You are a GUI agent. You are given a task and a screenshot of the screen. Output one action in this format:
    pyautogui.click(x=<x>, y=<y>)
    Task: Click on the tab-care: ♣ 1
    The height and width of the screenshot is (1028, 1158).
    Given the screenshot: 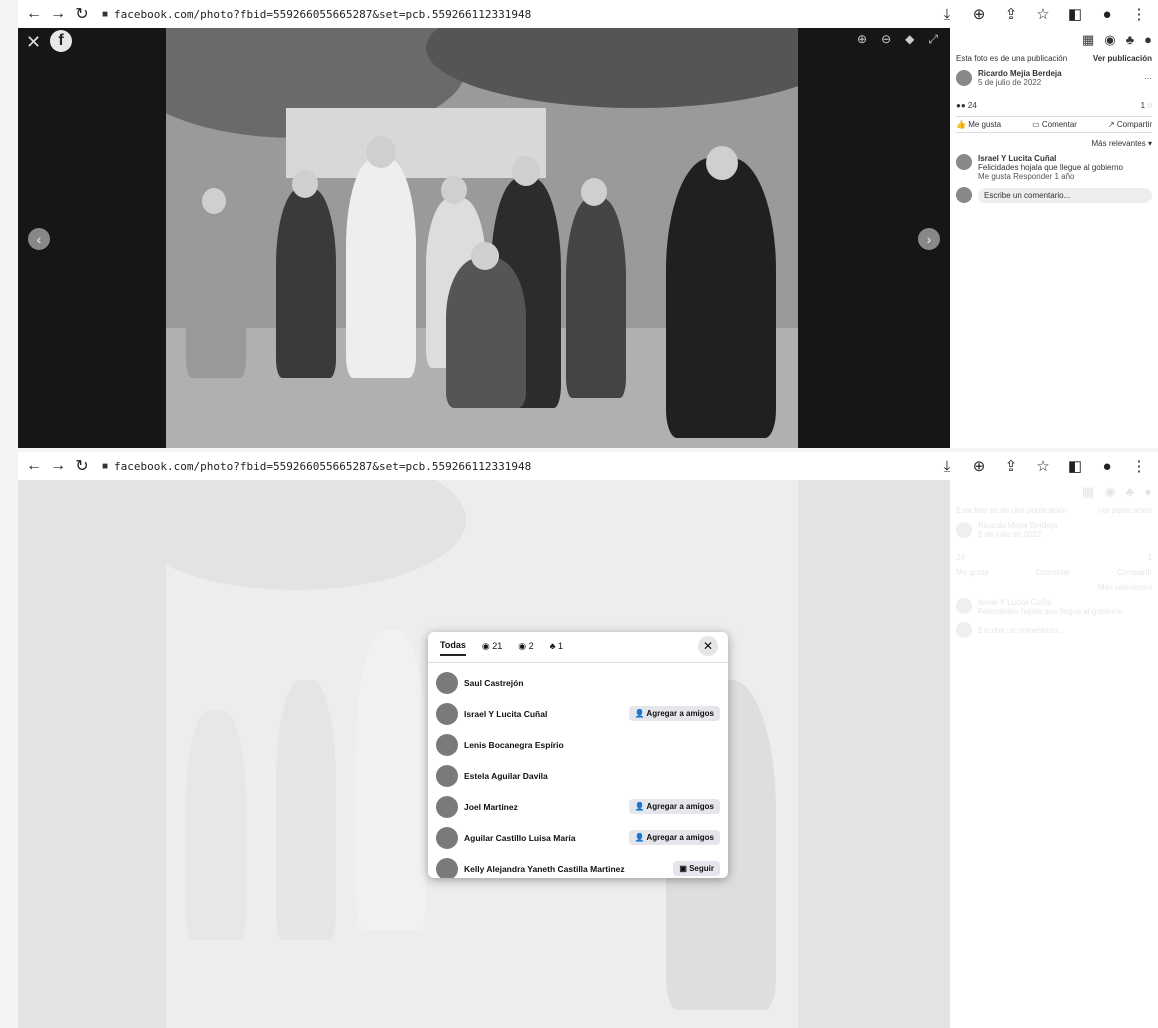 What is the action you would take?
    pyautogui.click(x=556, y=648)
    